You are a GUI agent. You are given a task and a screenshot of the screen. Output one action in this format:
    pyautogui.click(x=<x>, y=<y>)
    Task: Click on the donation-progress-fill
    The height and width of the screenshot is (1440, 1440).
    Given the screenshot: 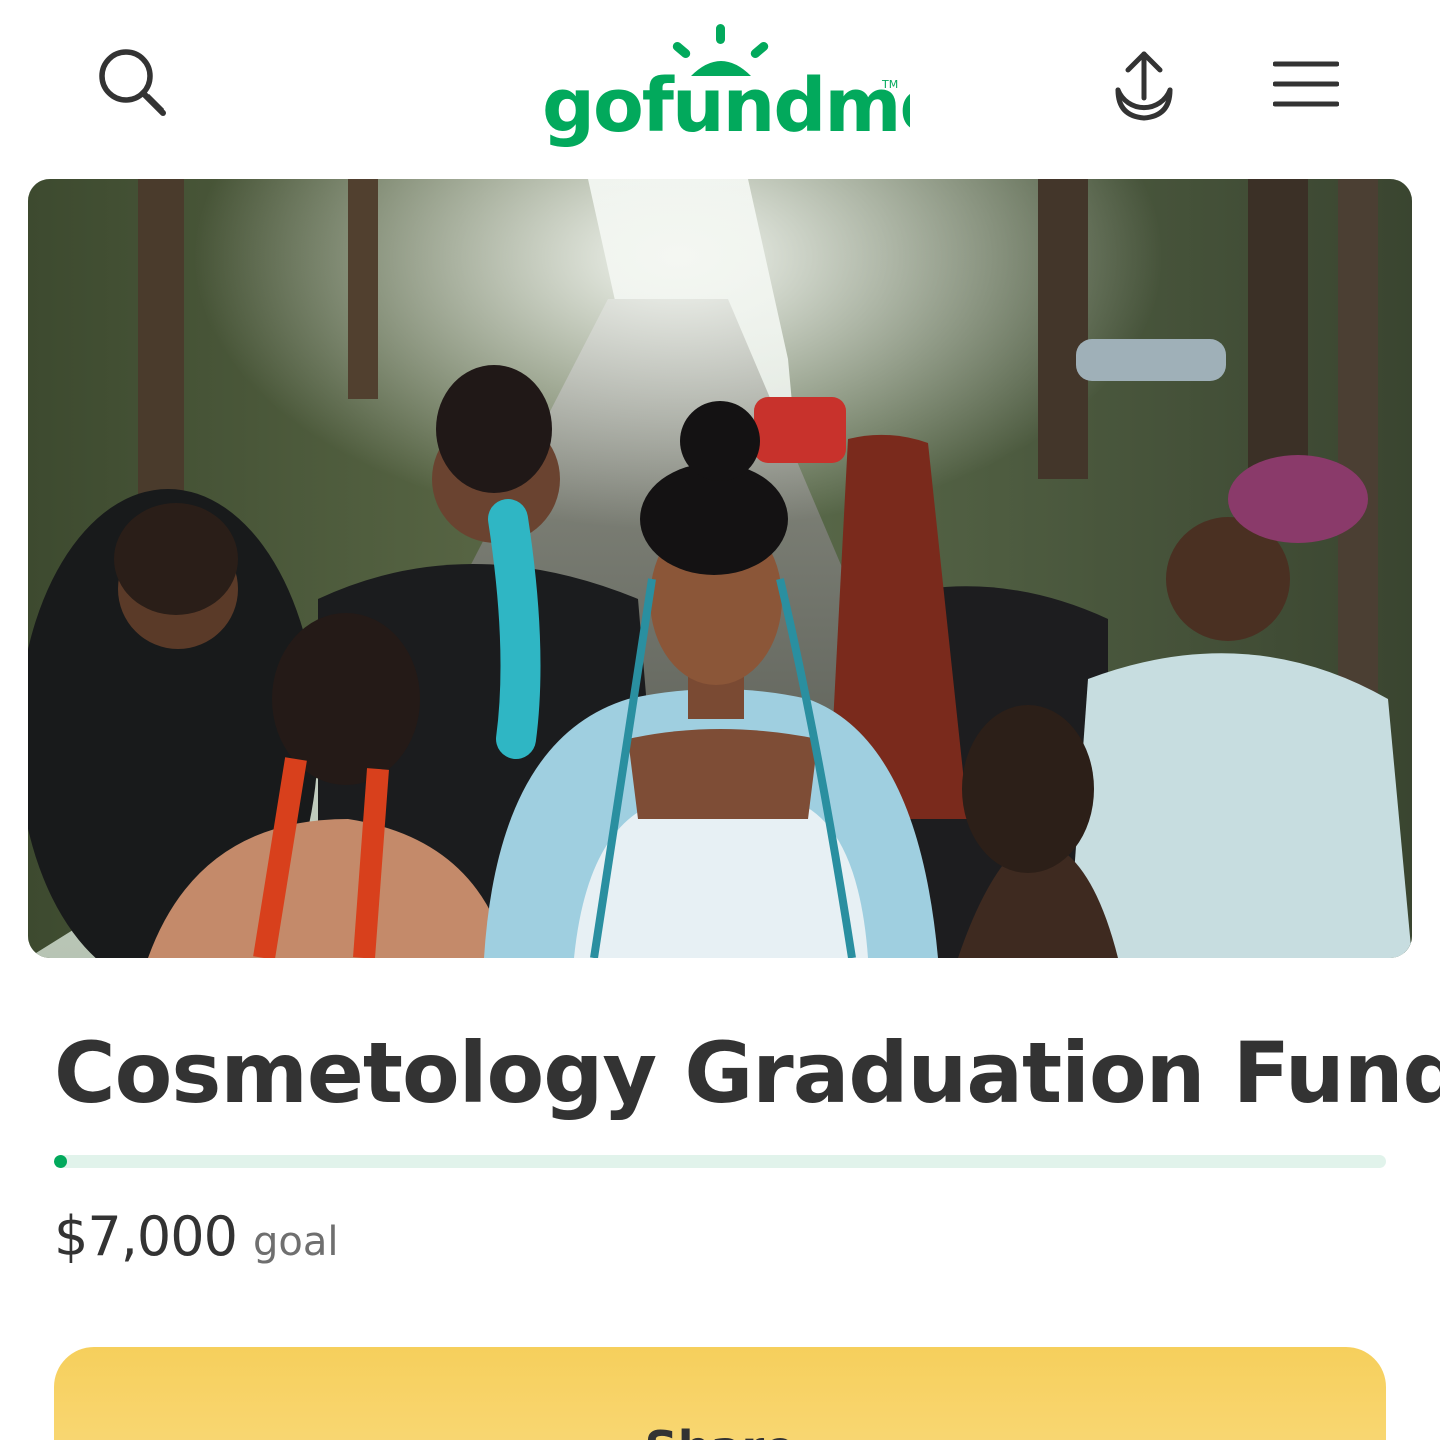 What is the action you would take?
    pyautogui.click(x=60, y=1161)
    